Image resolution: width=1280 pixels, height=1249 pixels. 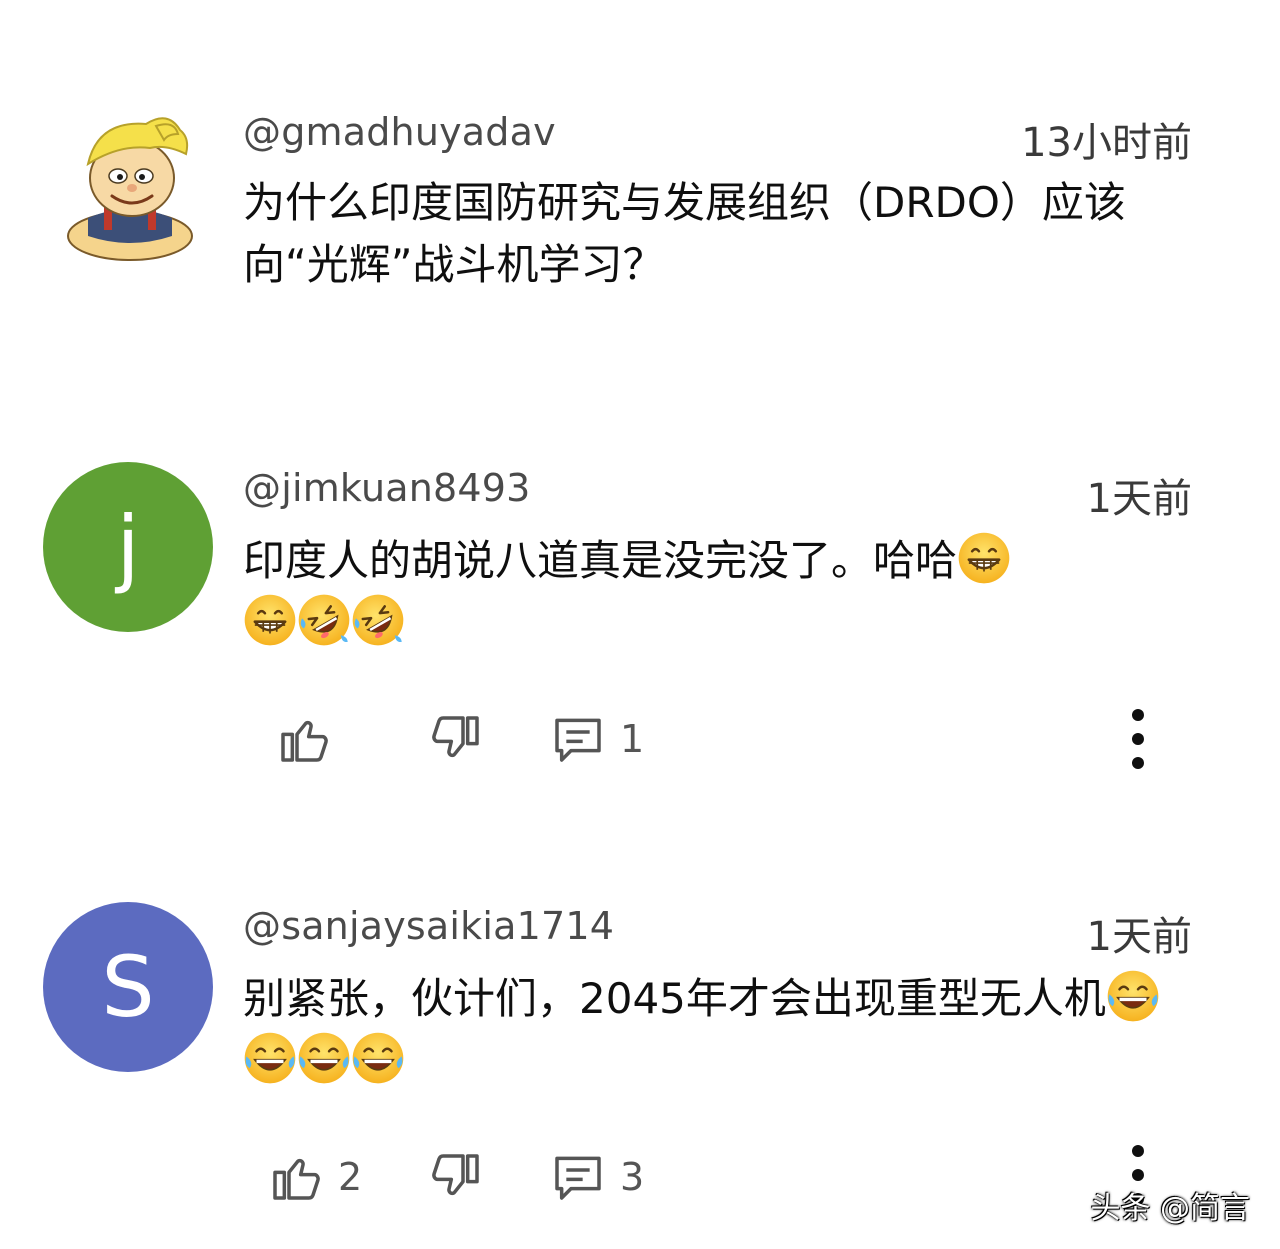 I want to click on reply-button: 1, so click(x=597, y=739).